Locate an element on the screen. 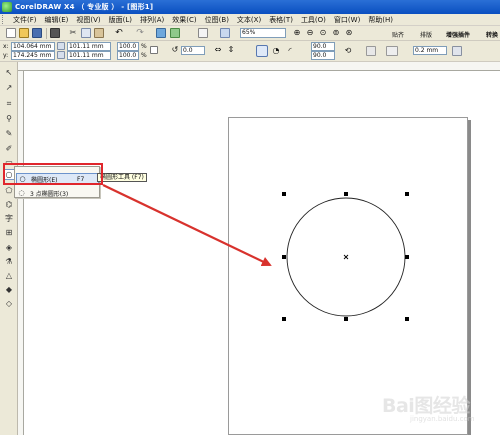  handle-bottom-middle is located at coordinates (346, 319).